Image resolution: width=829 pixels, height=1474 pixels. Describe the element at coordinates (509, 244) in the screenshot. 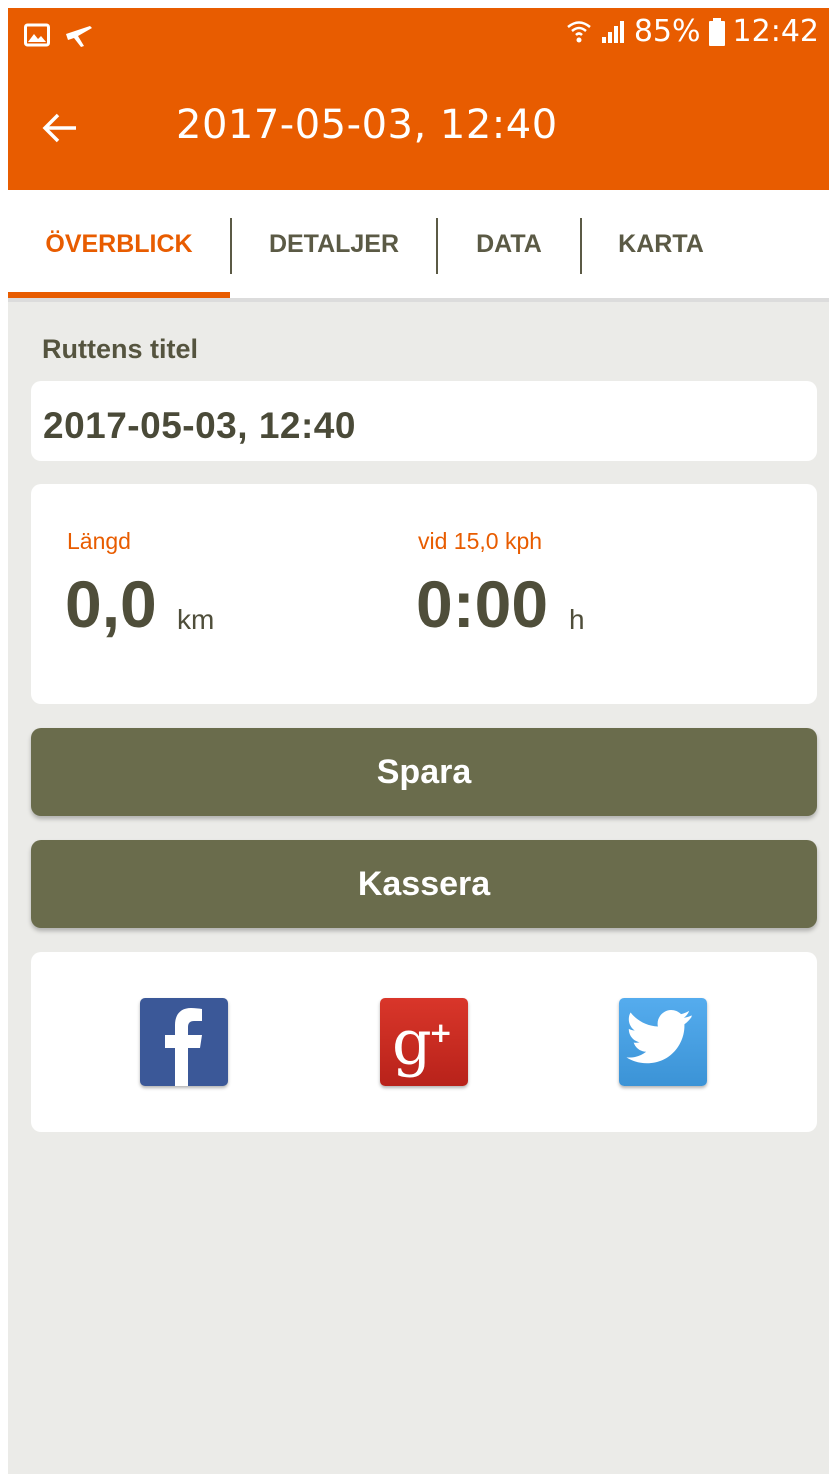

I see `tab-data: DATA` at that location.